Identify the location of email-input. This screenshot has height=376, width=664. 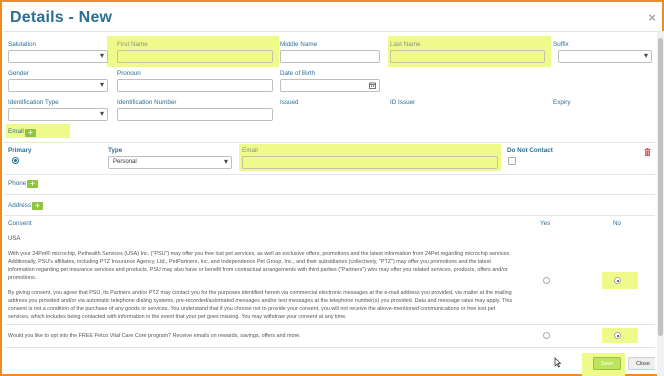
(370, 162).